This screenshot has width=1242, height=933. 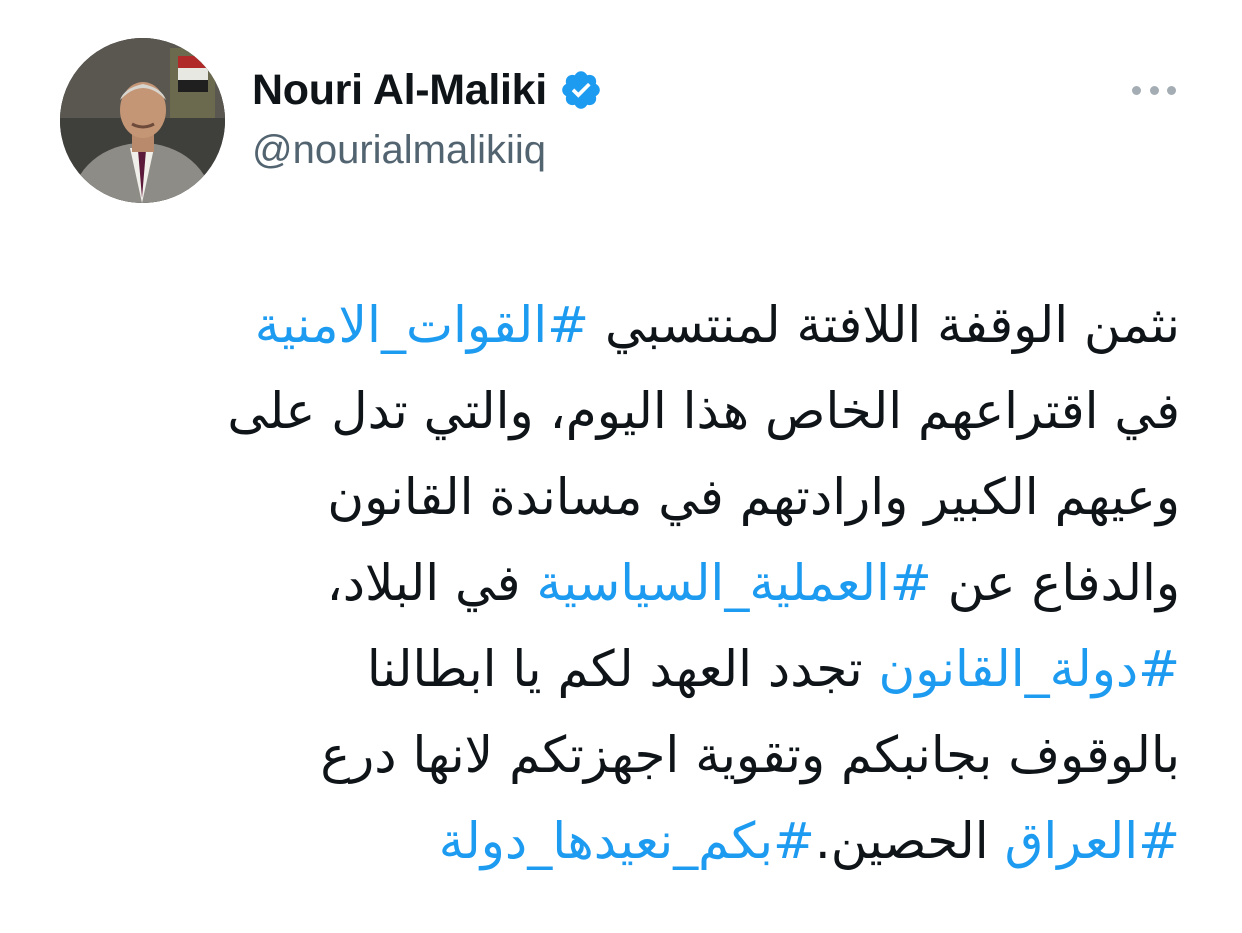 I want to click on tweet-text-segment: بالوقوف بجانبكم وتقوية اجهزتكم لانها درع, so click(x=750, y=755).